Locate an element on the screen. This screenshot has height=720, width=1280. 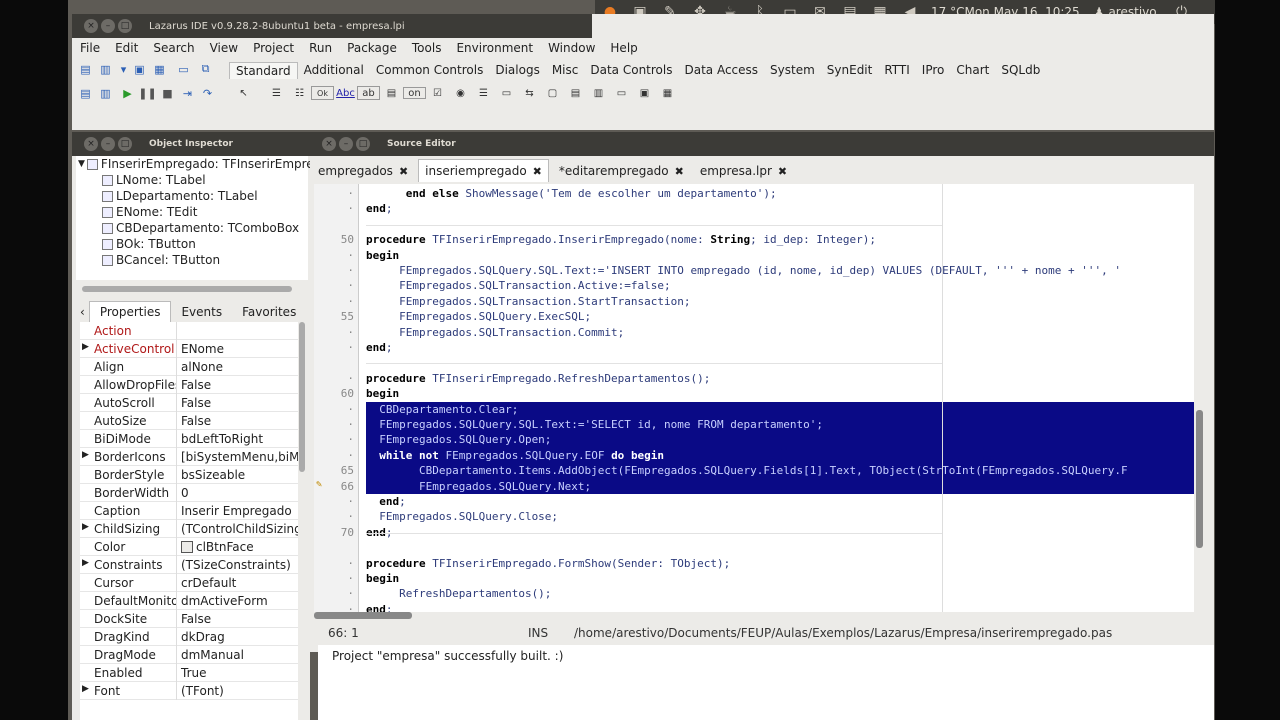
checkbox-component-icon: ☑ is located at coordinates (437, 93).